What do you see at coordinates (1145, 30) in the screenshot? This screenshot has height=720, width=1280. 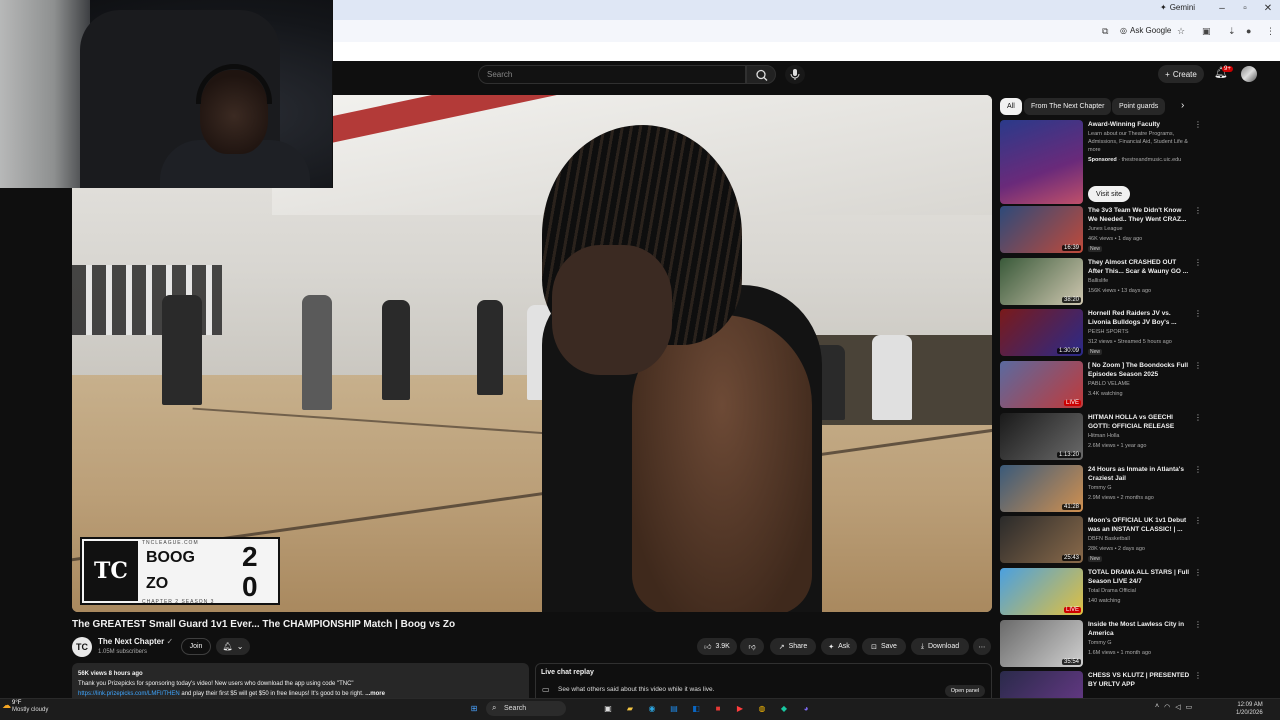 I see `ask-google-button: ◎ Ask Google` at bounding box center [1145, 30].